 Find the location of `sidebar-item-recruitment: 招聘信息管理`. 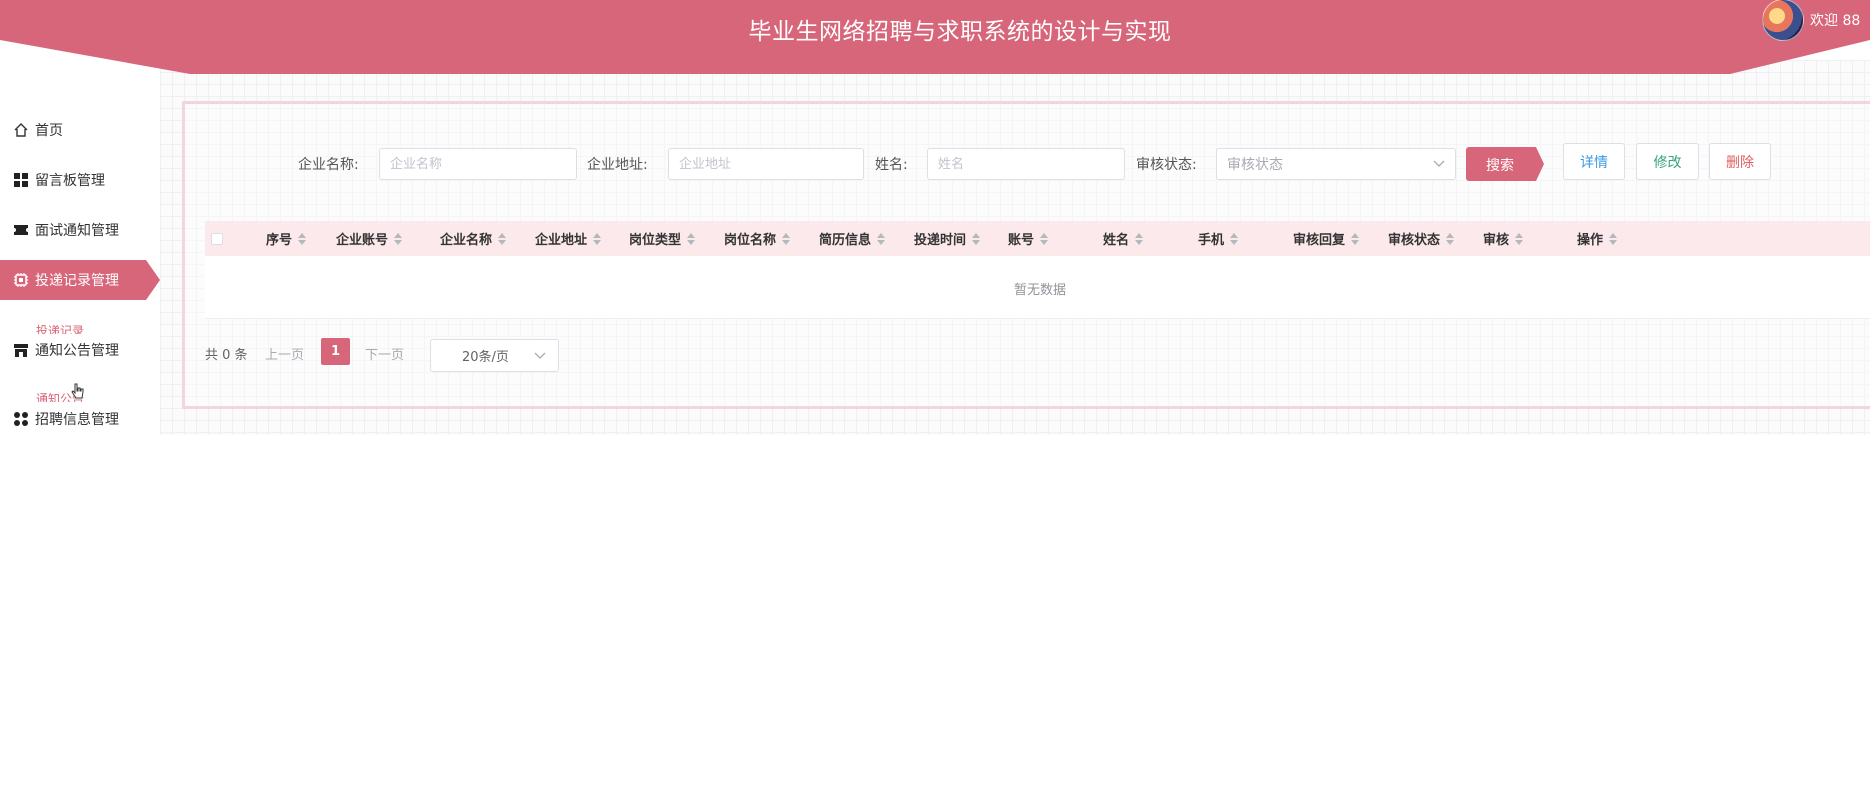

sidebar-item-recruitment: 招聘信息管理 is located at coordinates (80, 419).